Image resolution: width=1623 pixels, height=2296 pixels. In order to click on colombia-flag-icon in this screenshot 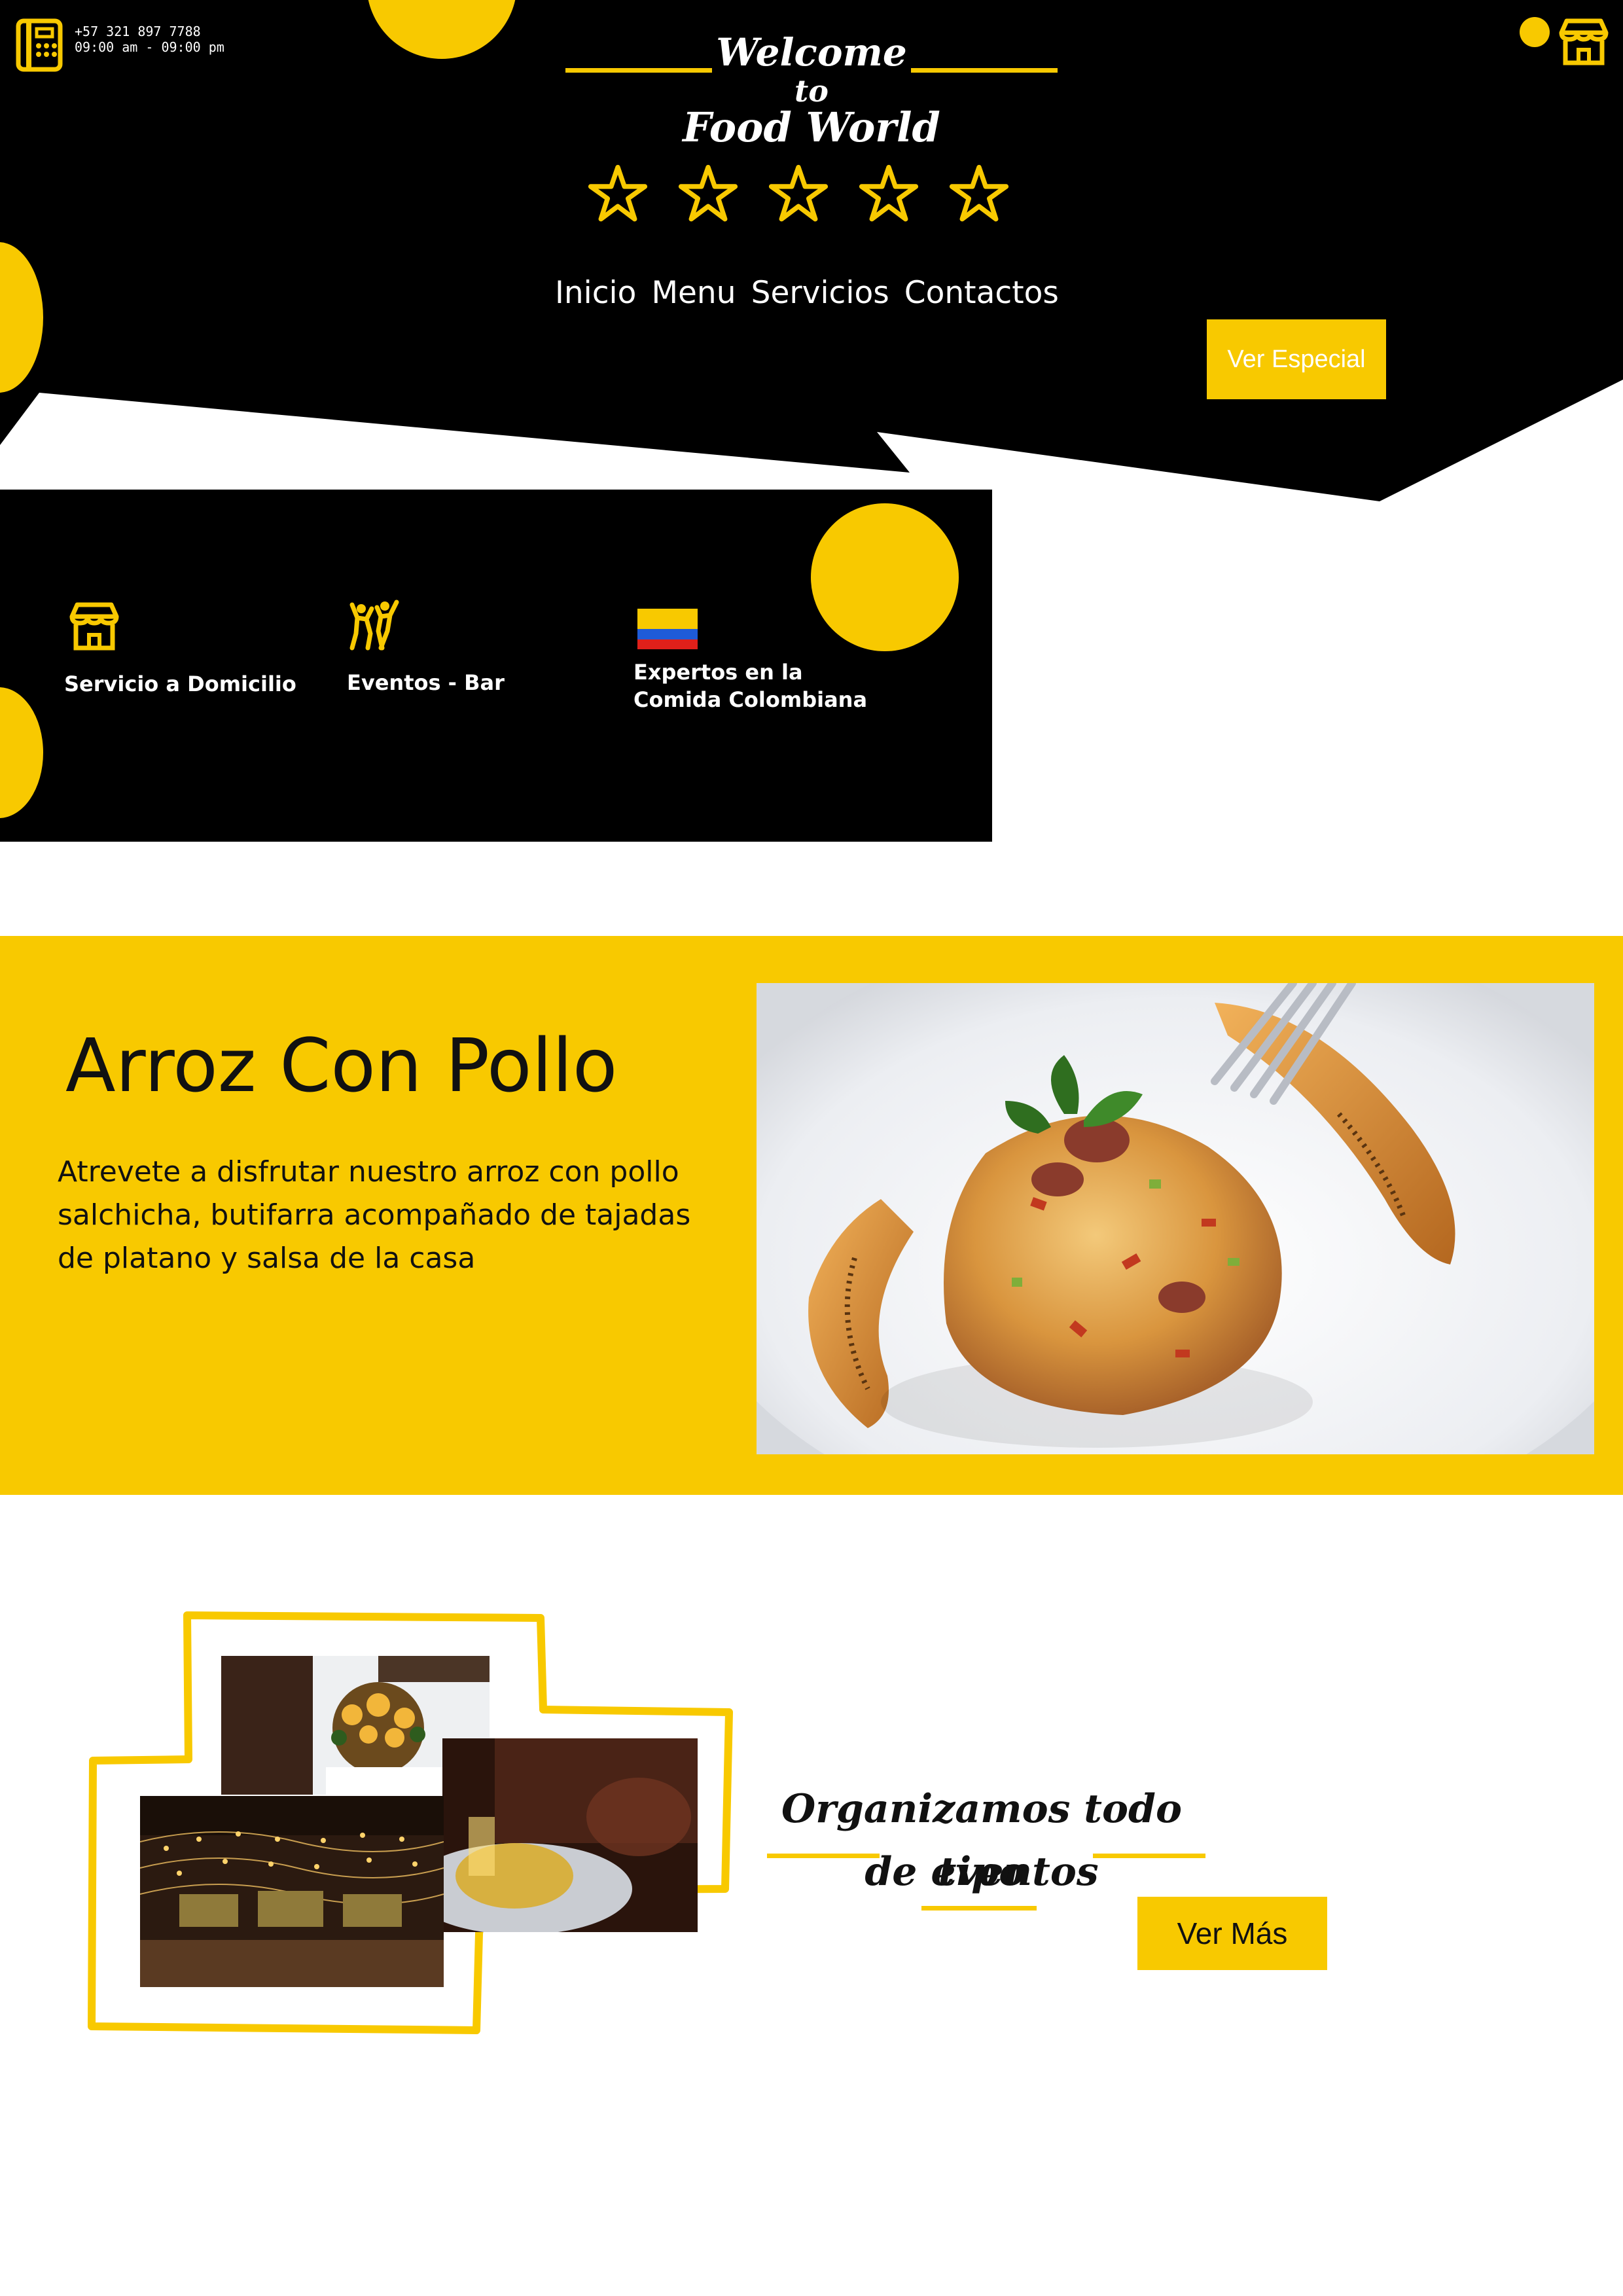, I will do `click(668, 629)`.